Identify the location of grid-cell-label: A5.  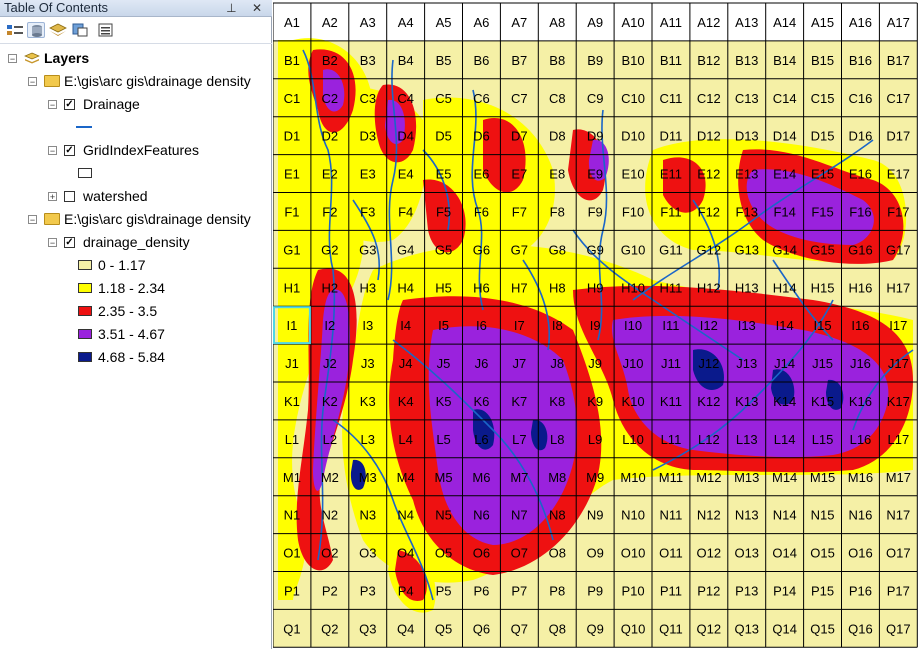
(444, 22).